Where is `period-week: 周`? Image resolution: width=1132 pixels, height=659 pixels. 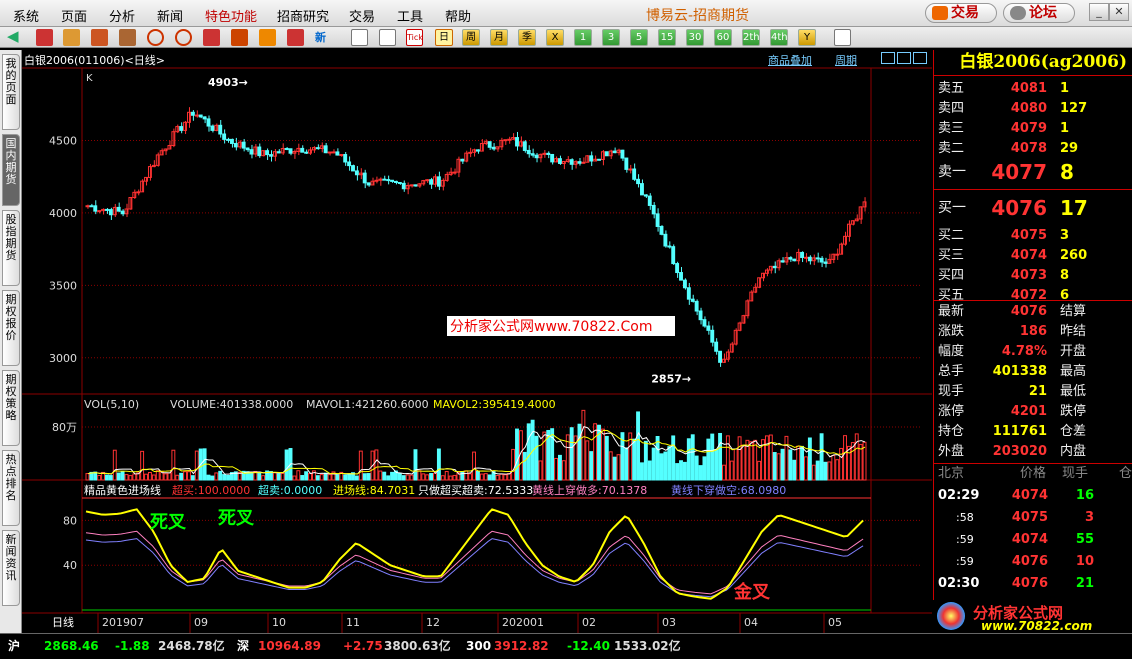 period-week: 周 is located at coordinates (471, 37).